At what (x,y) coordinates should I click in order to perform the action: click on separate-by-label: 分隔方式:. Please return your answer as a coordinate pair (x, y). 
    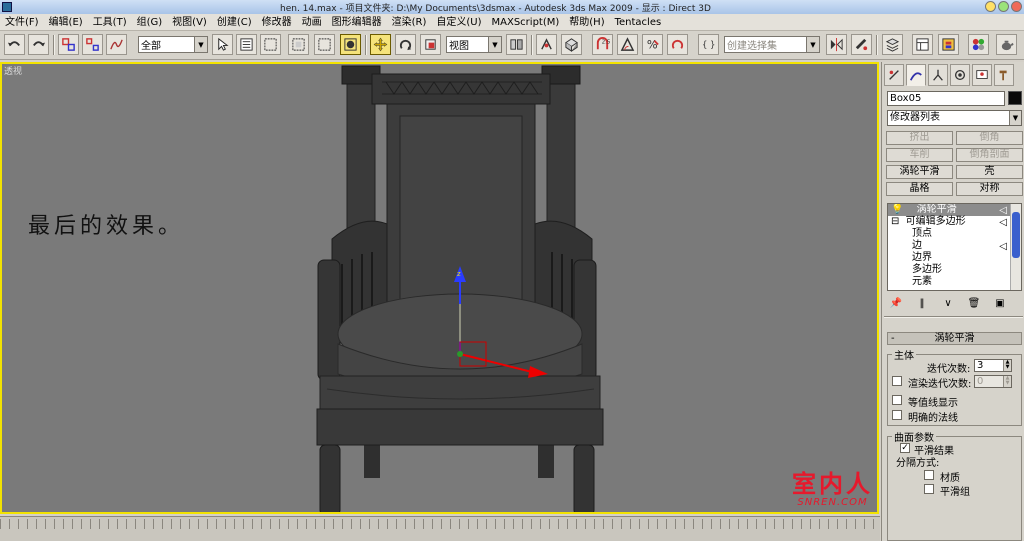
    Looking at the image, I should click on (918, 463).